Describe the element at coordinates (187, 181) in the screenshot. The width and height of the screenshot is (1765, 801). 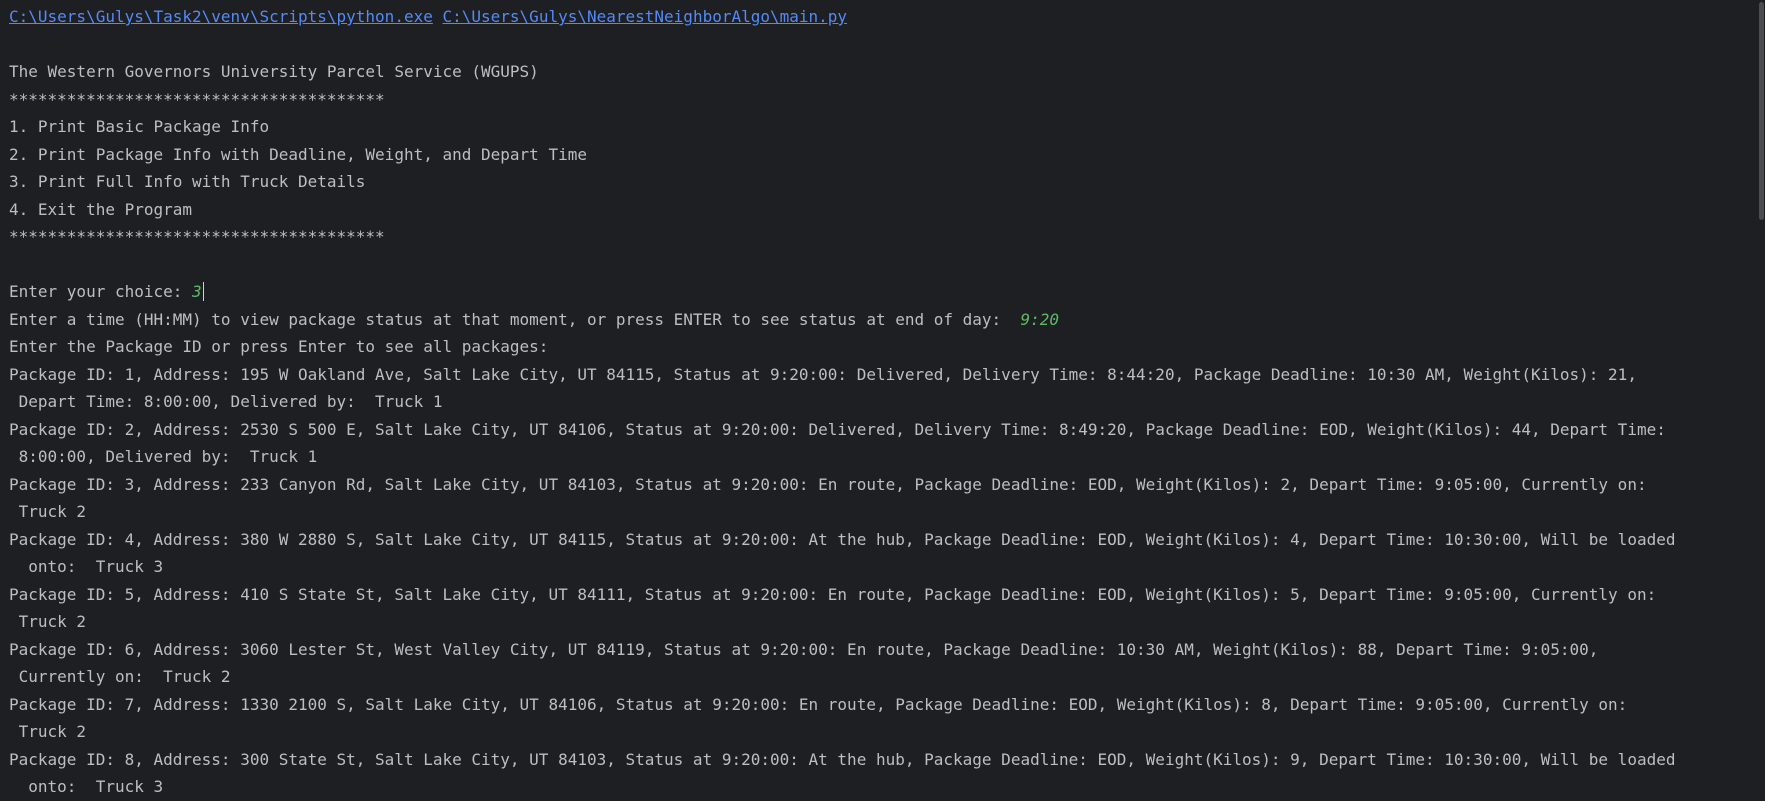
I see `menu-item: 3. Print Full Info with Truck Details` at that location.